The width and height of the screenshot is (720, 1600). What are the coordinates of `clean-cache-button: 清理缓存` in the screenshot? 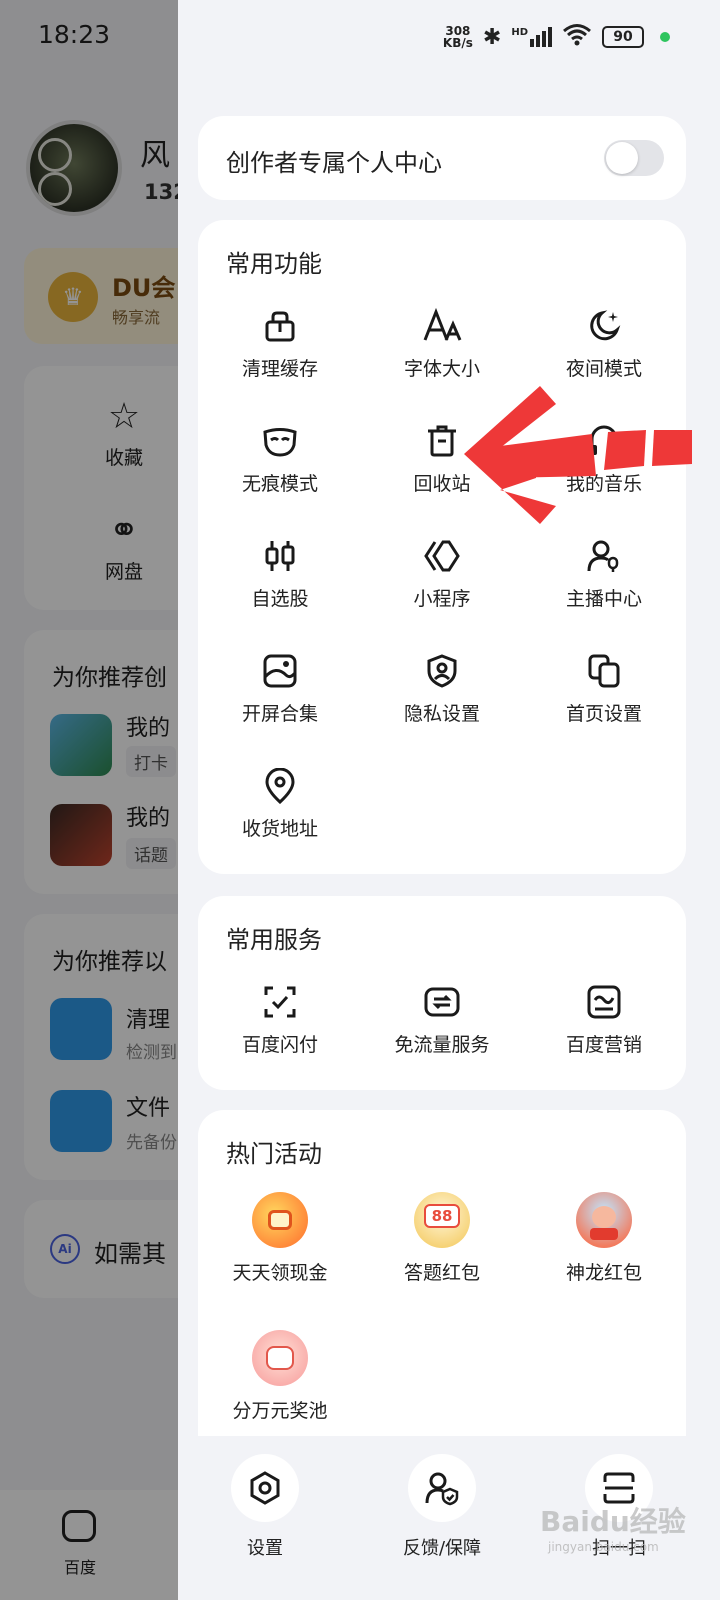 It's located at (280, 344).